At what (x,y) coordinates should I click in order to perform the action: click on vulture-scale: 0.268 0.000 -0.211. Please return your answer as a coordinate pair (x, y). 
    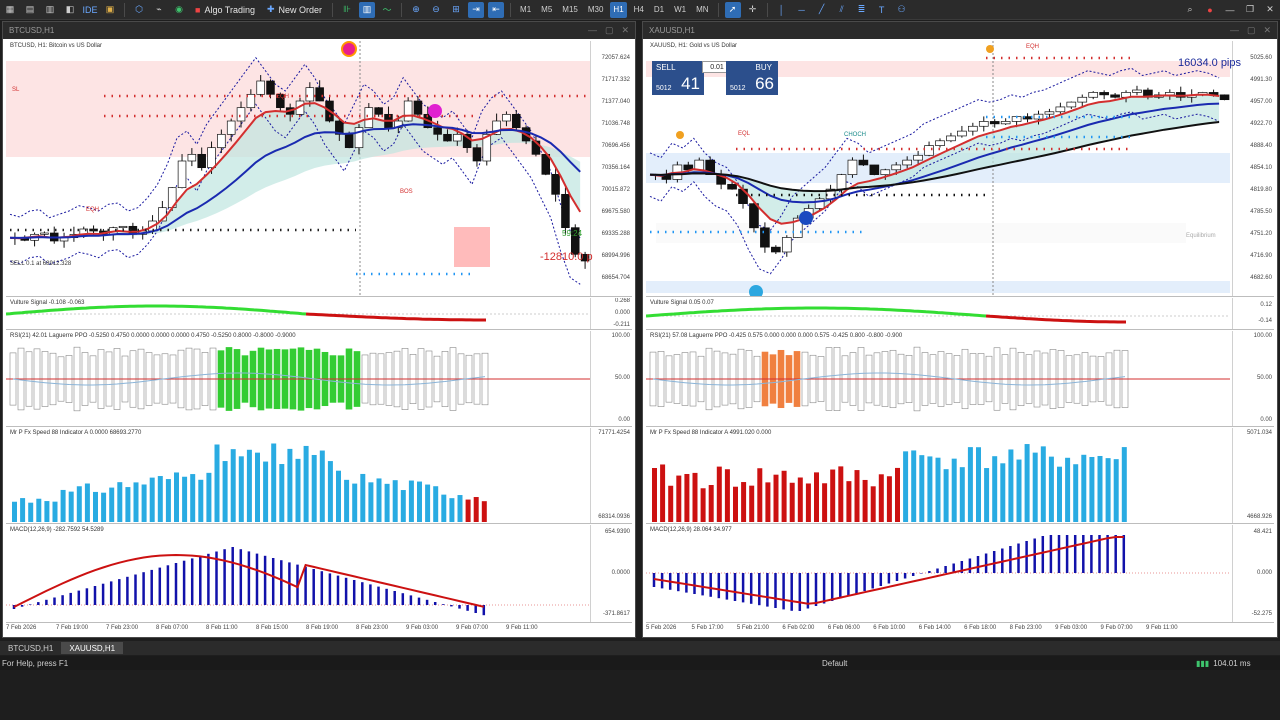
    Looking at the image, I should click on (611, 313).